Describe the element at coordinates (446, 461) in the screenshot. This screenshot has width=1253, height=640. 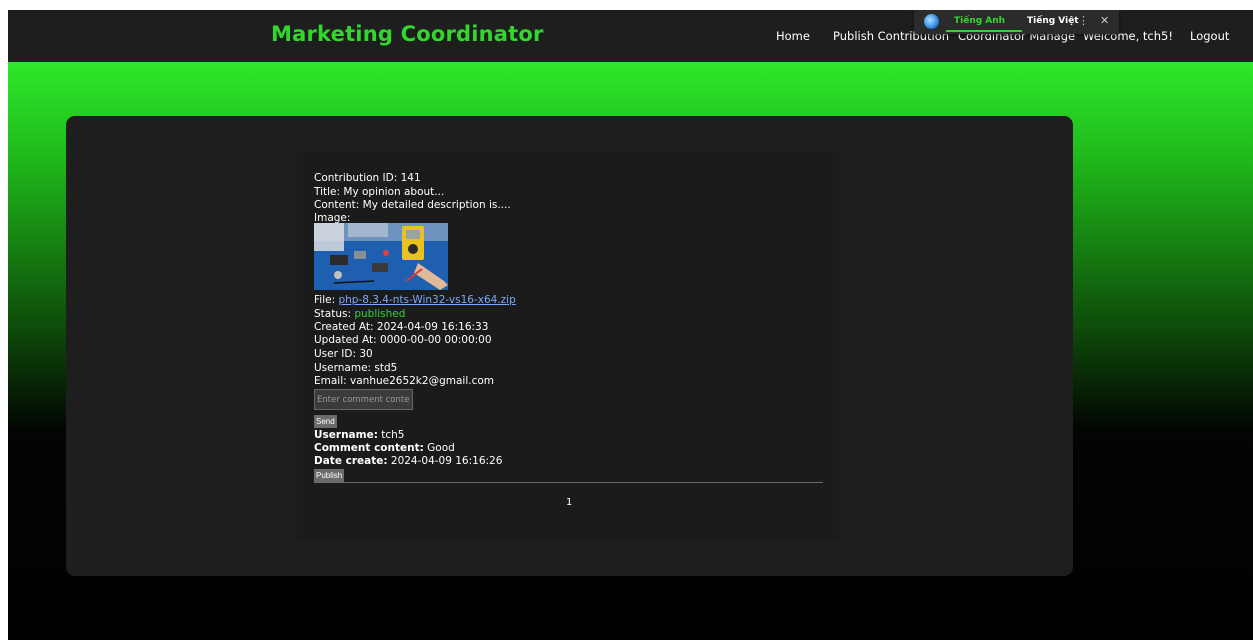
I see `comment-date-value: 2024-04-09 16:16:26` at that location.